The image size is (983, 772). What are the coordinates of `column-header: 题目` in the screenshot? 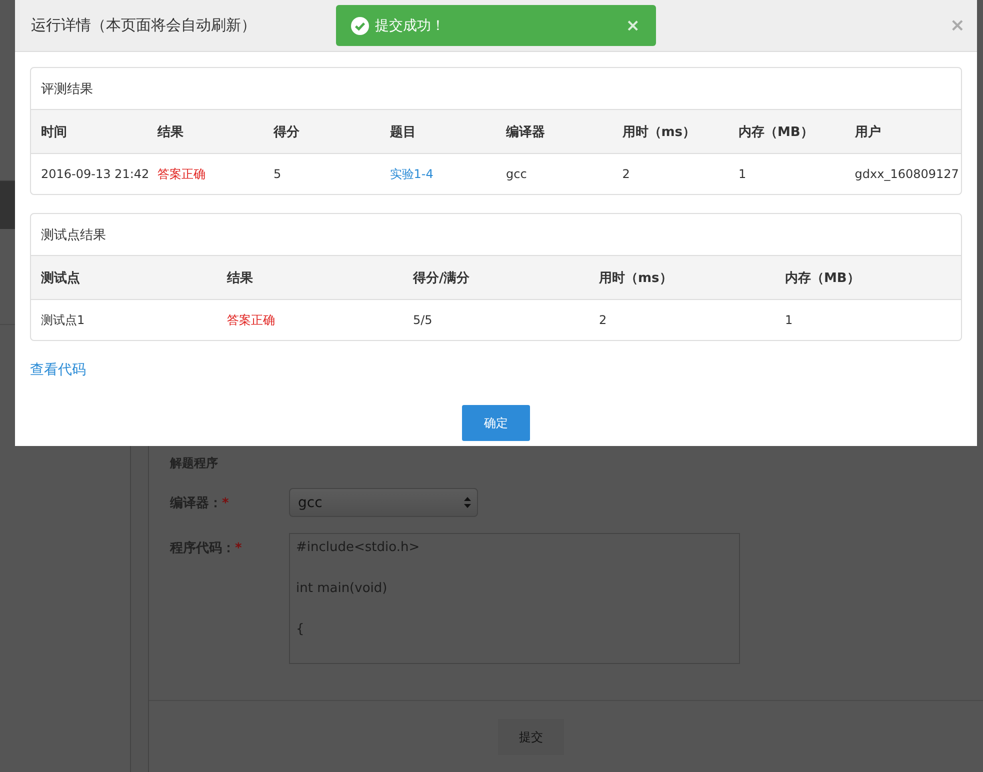 It's located at (438, 132).